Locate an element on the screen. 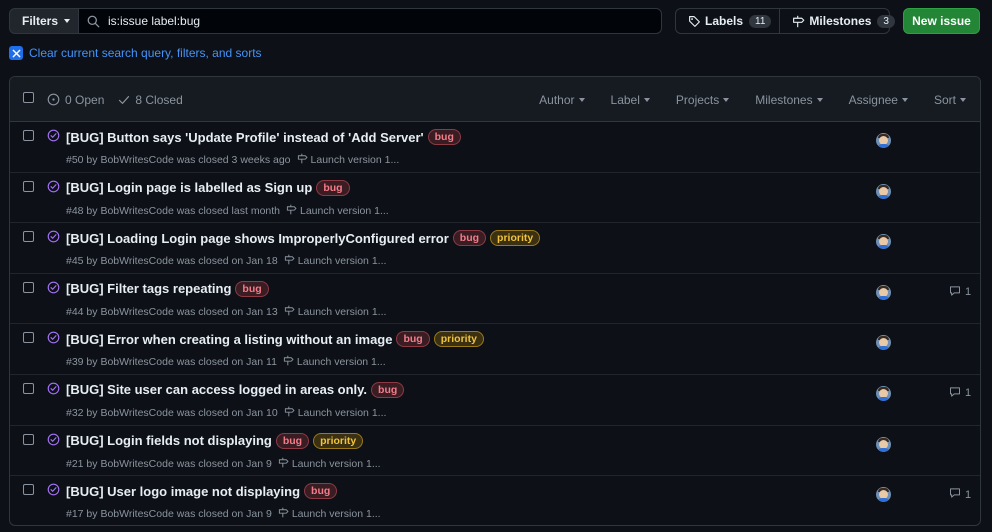 This screenshot has height=532, width=992. sort-filter: Sort is located at coordinates (950, 100).